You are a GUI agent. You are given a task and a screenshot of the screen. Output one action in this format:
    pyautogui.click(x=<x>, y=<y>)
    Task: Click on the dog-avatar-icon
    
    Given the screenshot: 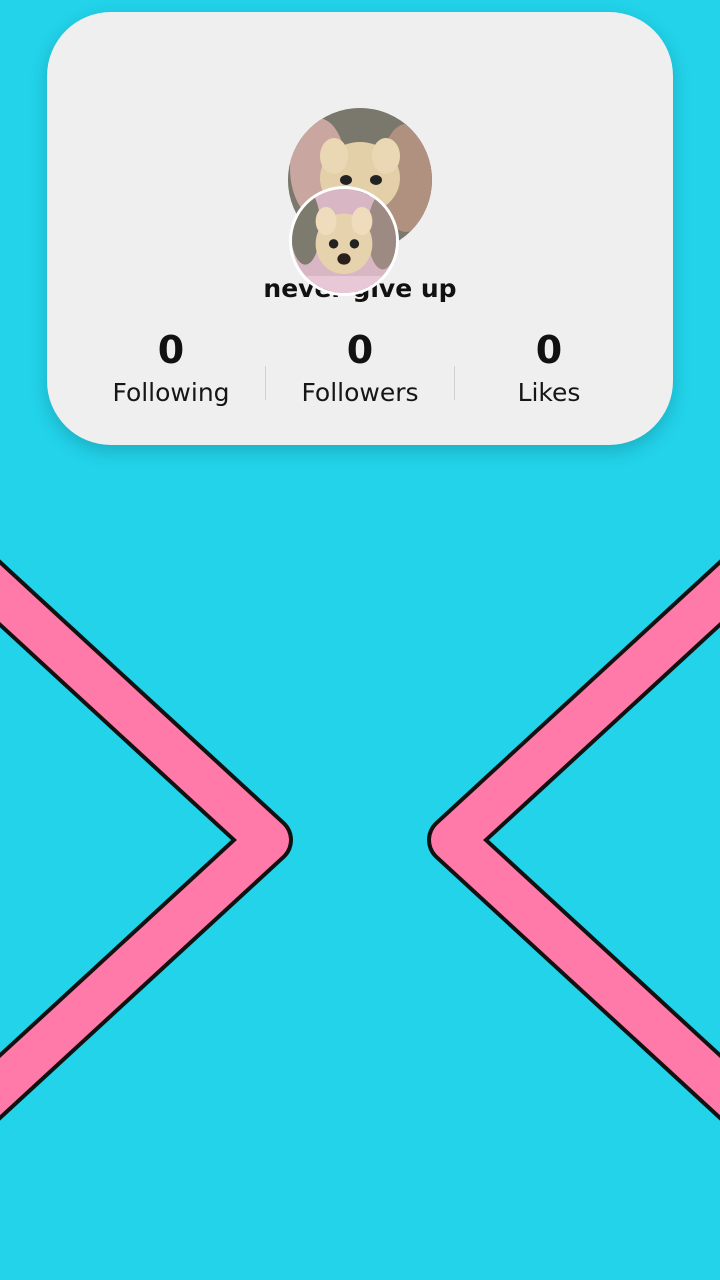 What is the action you would take?
    pyautogui.click(x=344, y=241)
    